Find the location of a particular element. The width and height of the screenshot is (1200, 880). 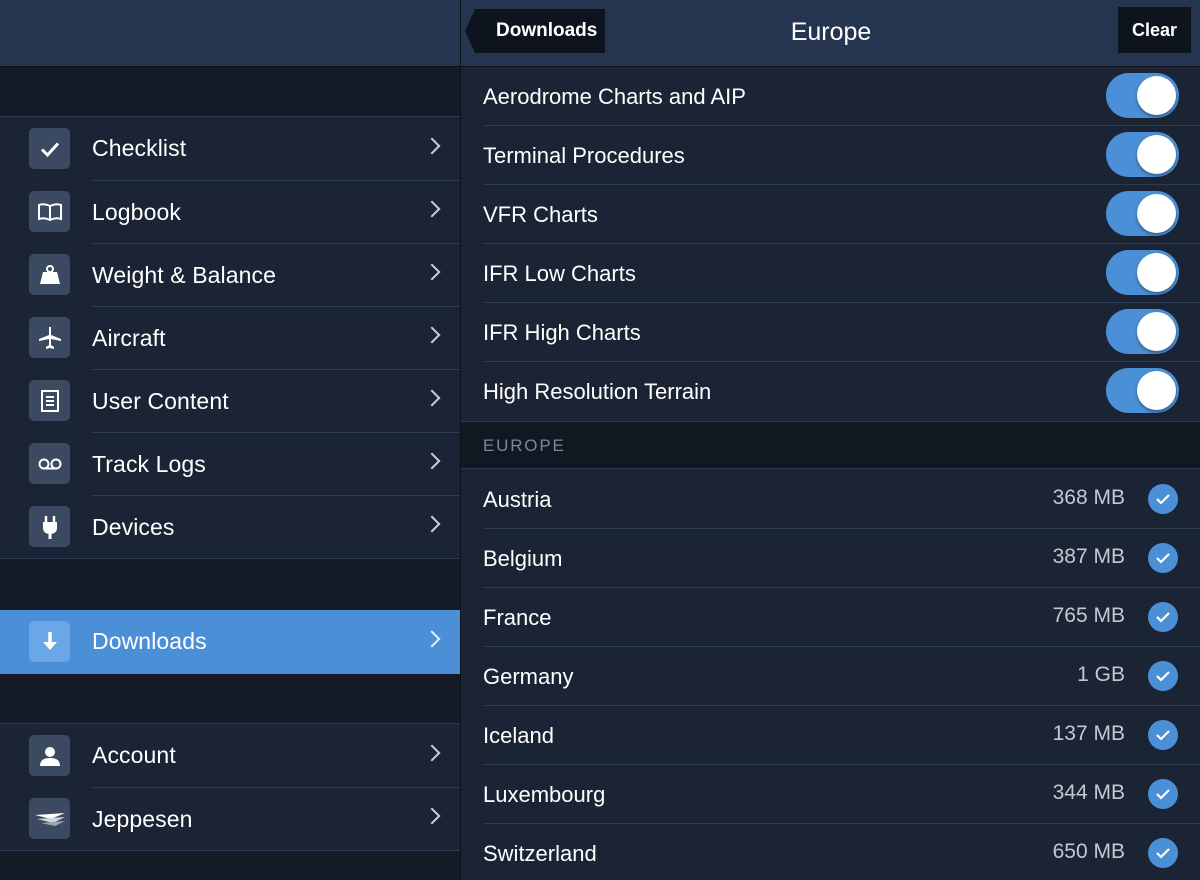

ifr-high-charts-toggle is located at coordinates (1142, 331).